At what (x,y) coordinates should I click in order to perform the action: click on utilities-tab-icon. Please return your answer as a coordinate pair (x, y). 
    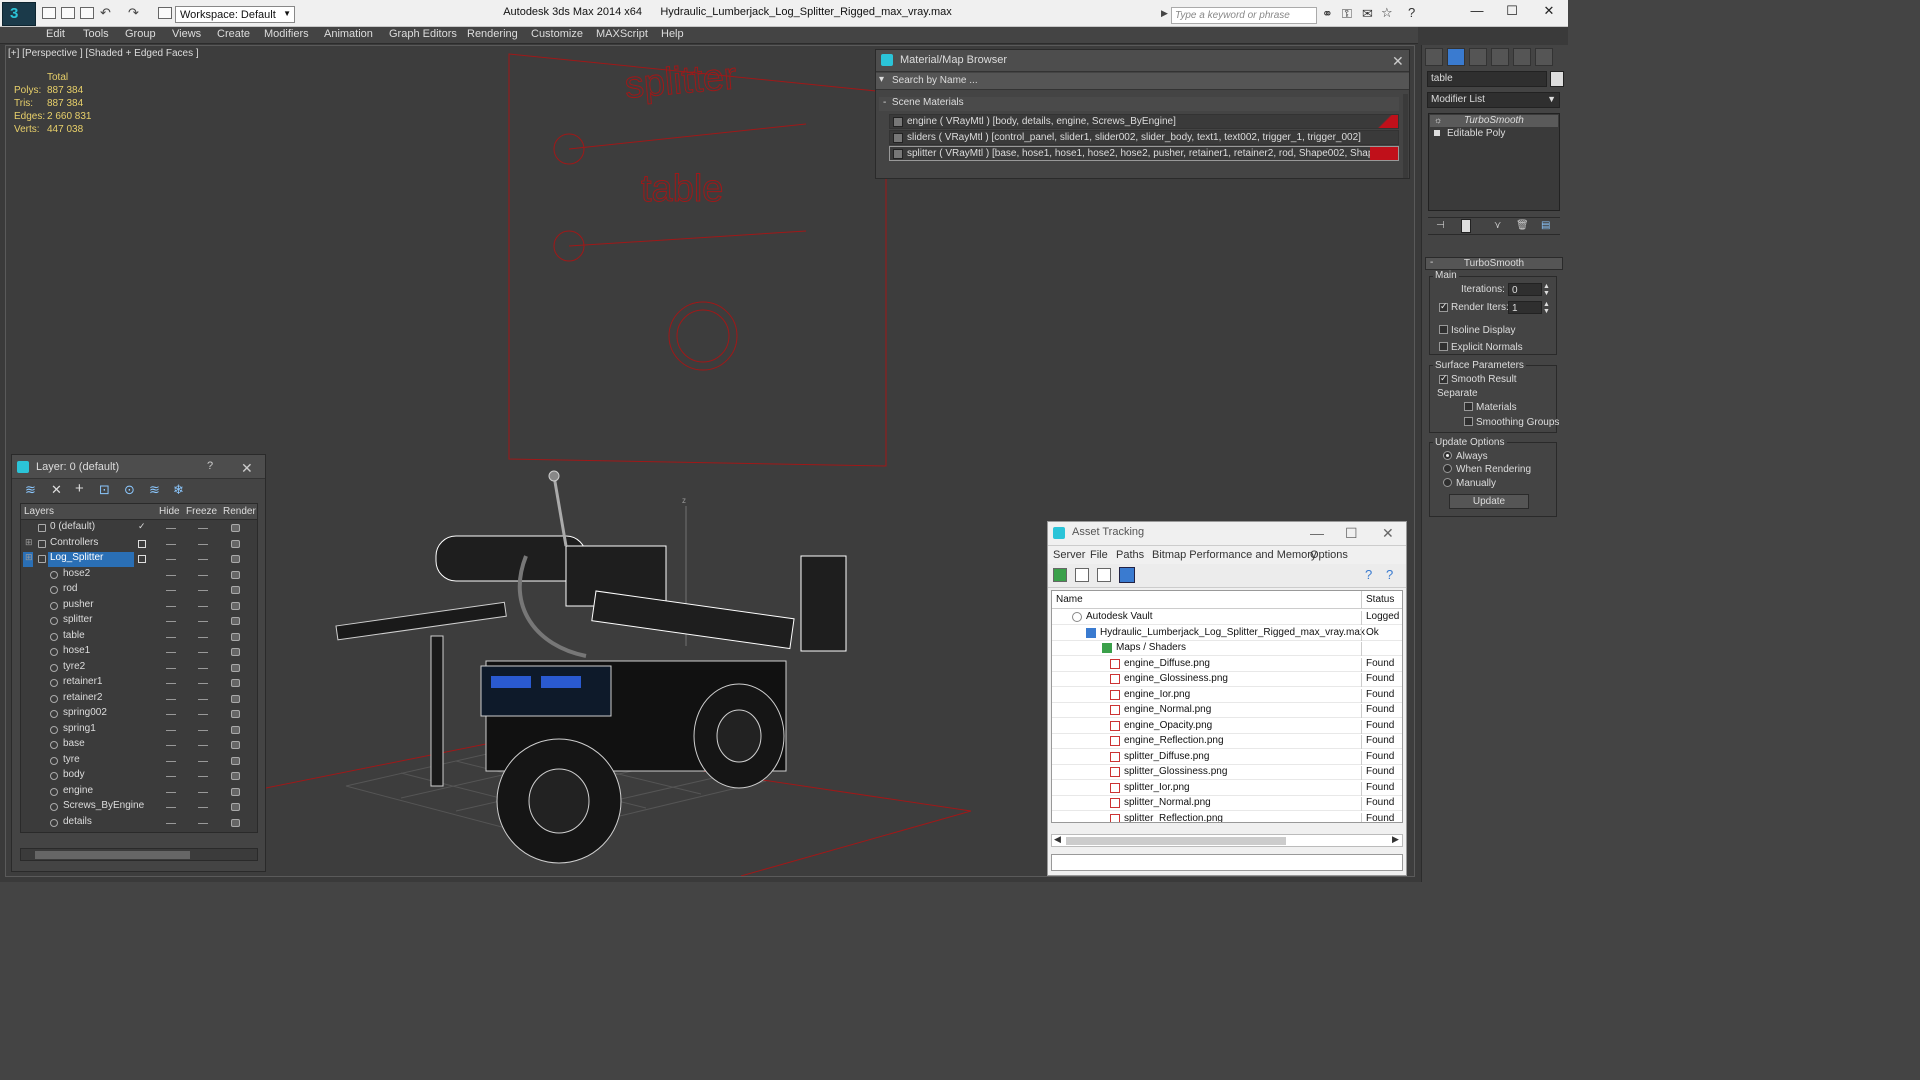
    Looking at the image, I should click on (1544, 57).